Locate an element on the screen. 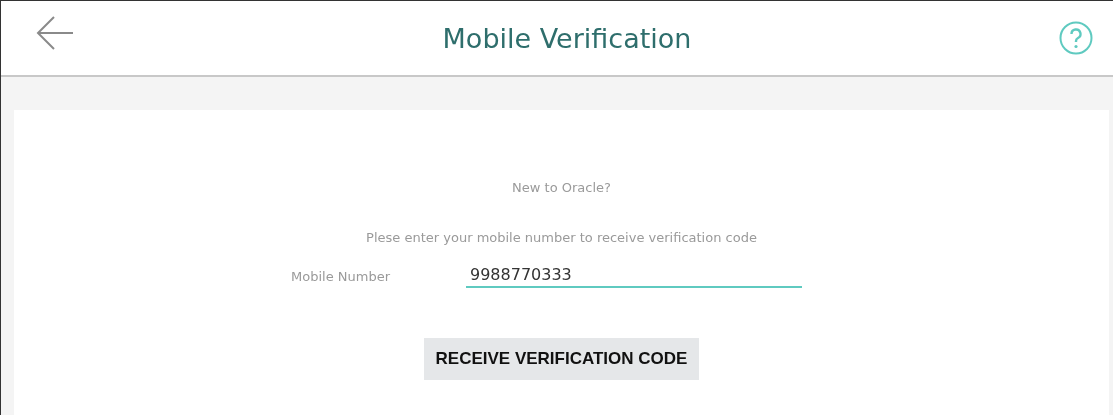  instruction-text: Plese enter your mobile number to receive verification code is located at coordinates (561, 237).